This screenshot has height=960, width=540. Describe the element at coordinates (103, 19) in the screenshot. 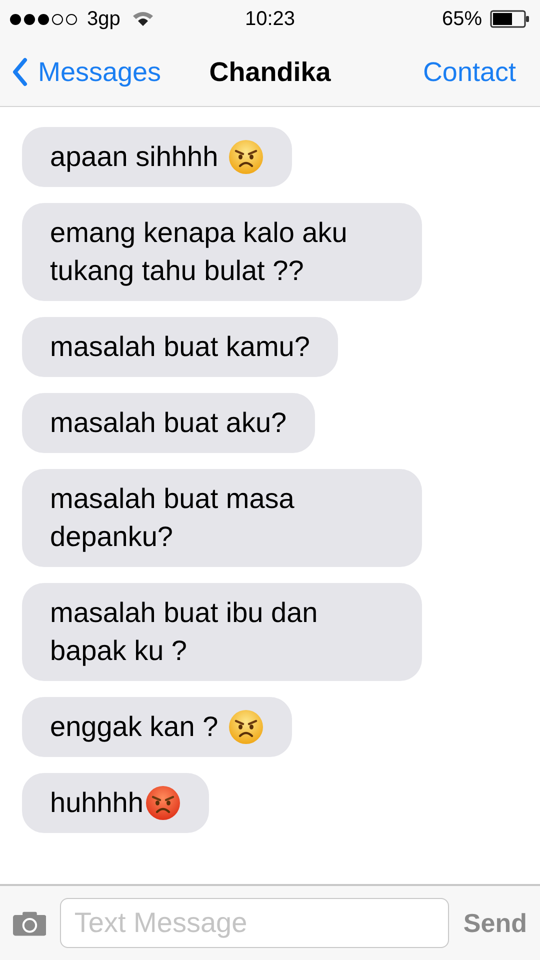

I see `carrier-label: 3gp` at that location.